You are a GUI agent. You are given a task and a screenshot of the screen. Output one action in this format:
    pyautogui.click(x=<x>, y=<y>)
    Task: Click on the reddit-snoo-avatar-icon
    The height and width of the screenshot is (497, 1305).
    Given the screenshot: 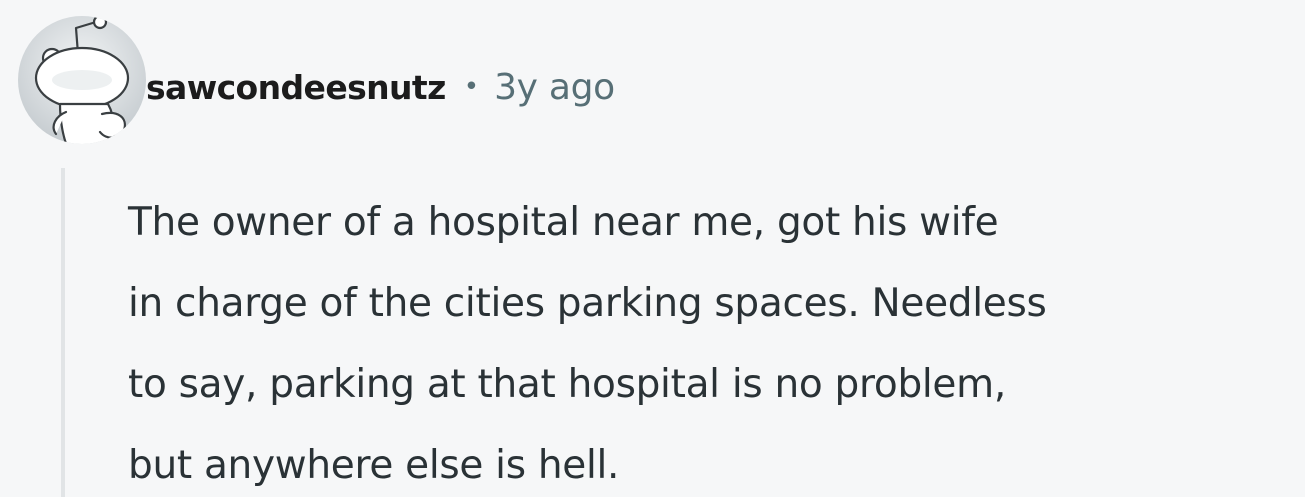 What is the action you would take?
    pyautogui.click(x=82, y=80)
    